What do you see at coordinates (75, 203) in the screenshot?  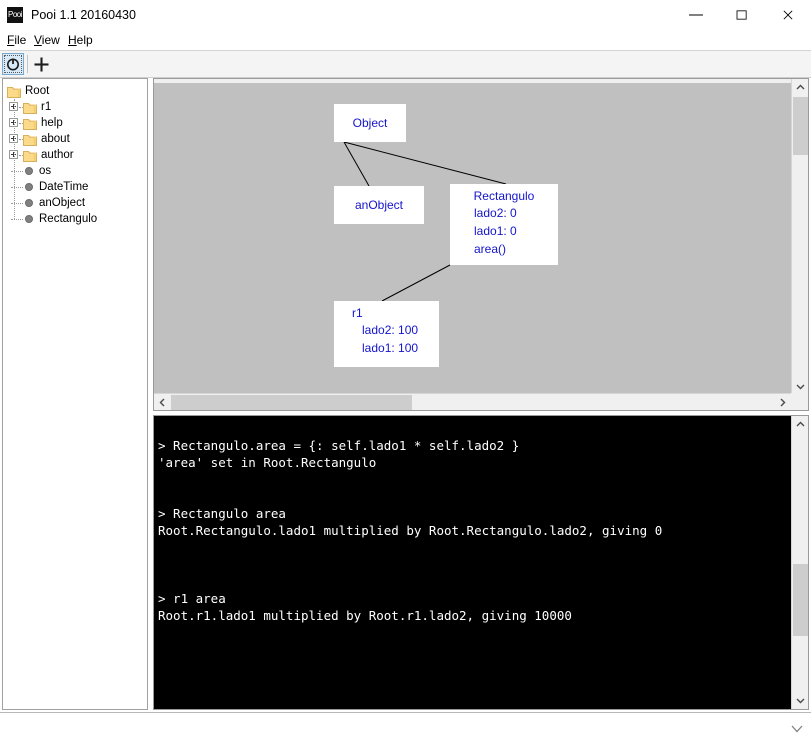 I see `tree-item-anobject` at bounding box center [75, 203].